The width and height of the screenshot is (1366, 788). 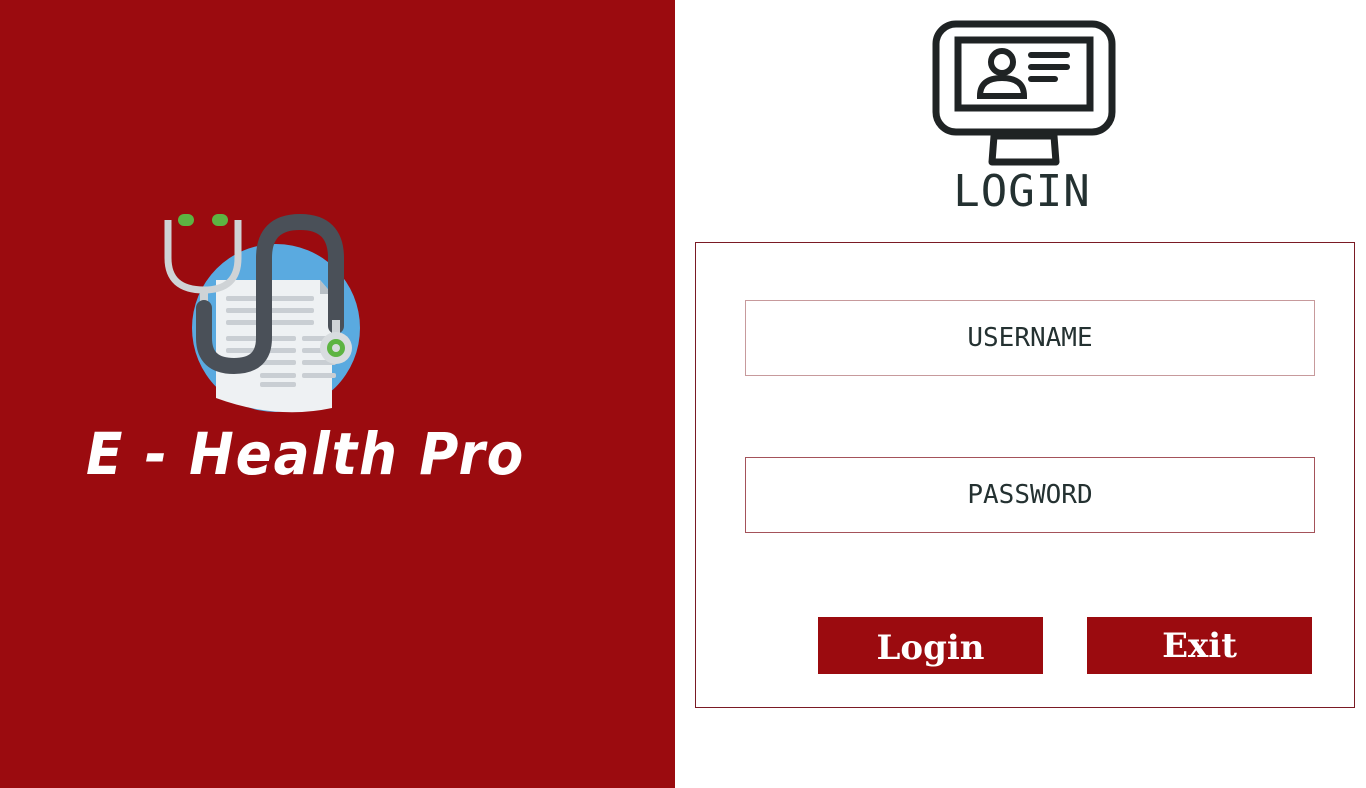 I want to click on login-title: LOGIN, so click(x=1022, y=191).